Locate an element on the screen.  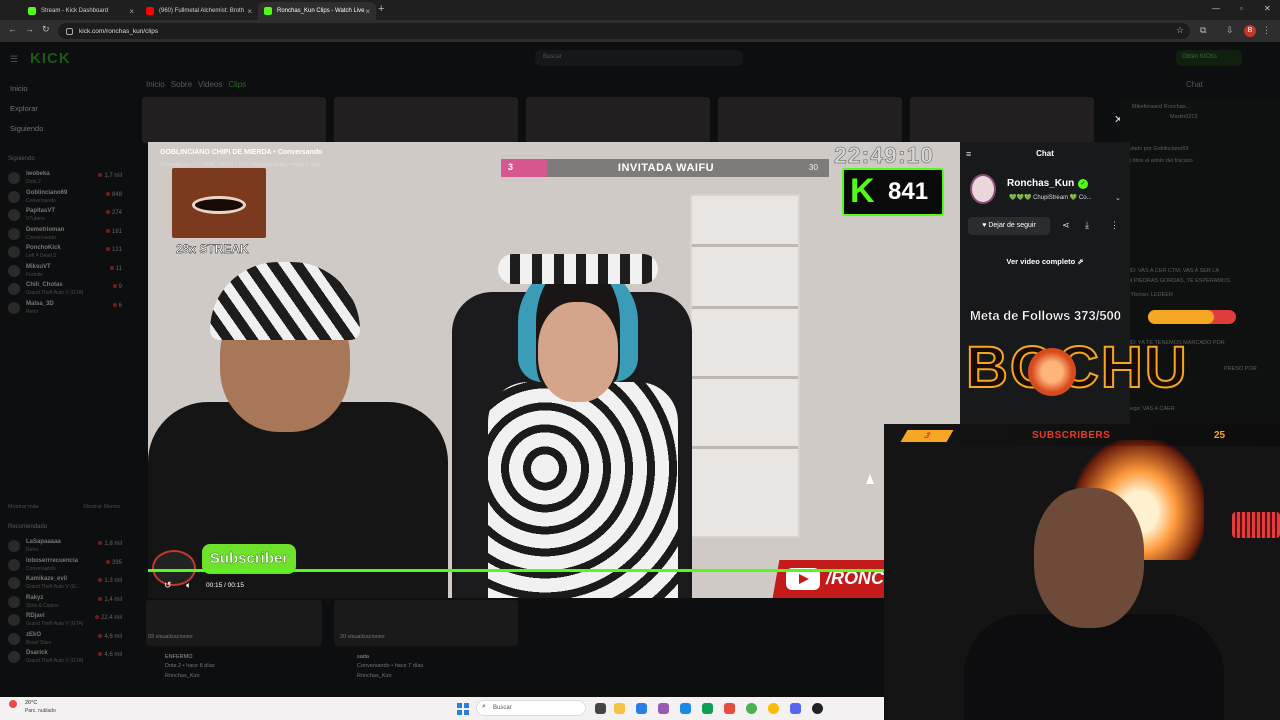
close-window-icon: ✕ is located at coordinates (1267, 8).